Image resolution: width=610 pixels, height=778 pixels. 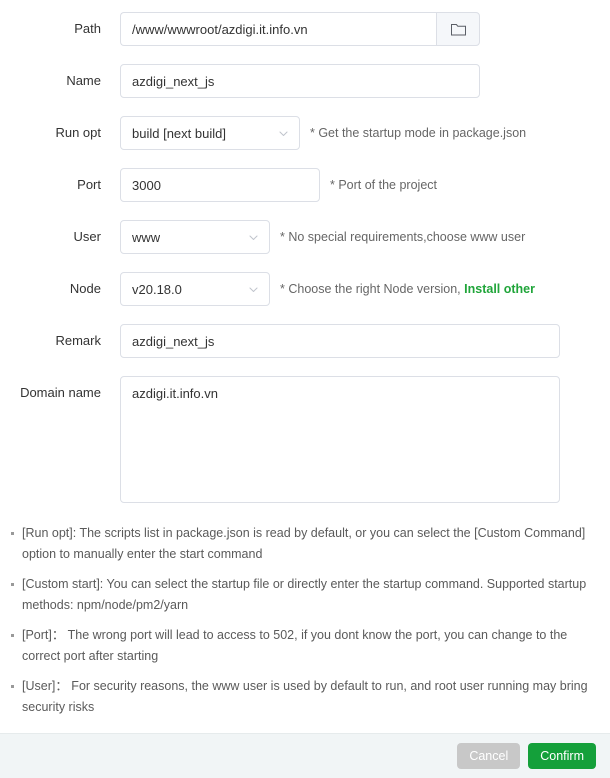 I want to click on control-port: * Port of the project, so click(x=278, y=185).